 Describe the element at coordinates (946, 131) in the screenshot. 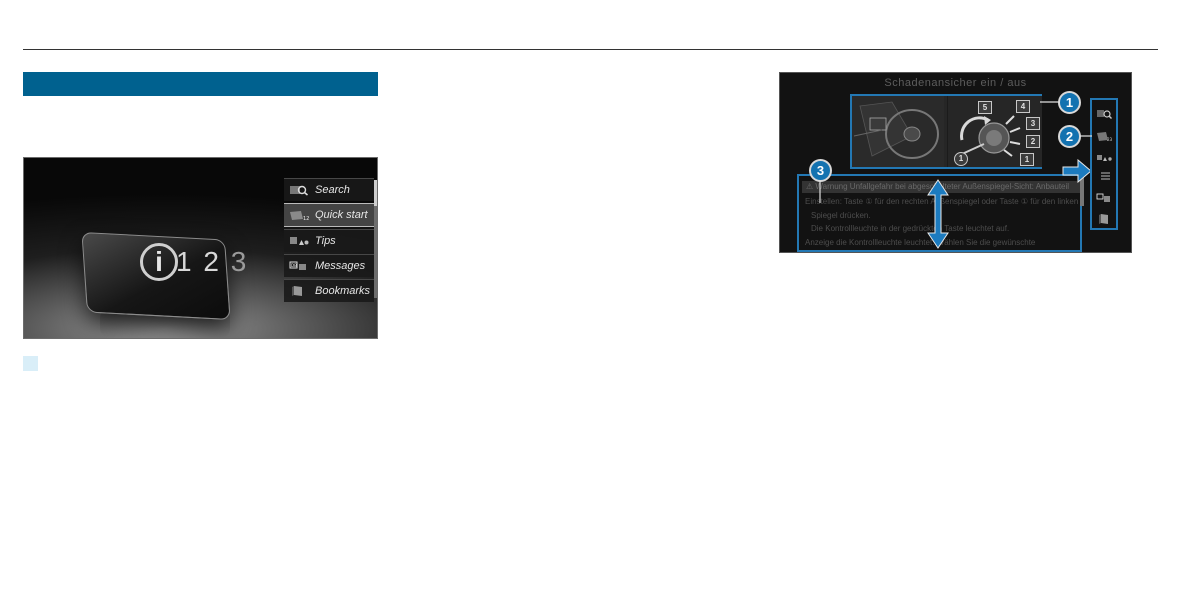

I see `illustration-area: 5 4 3 2 1 1` at that location.